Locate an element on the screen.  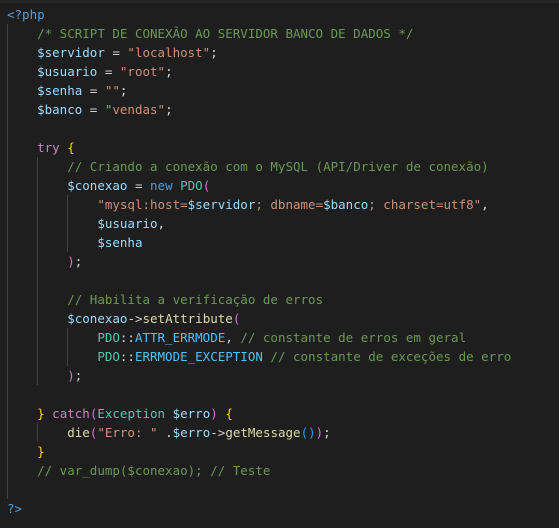
code-token: new is located at coordinates (161, 185).